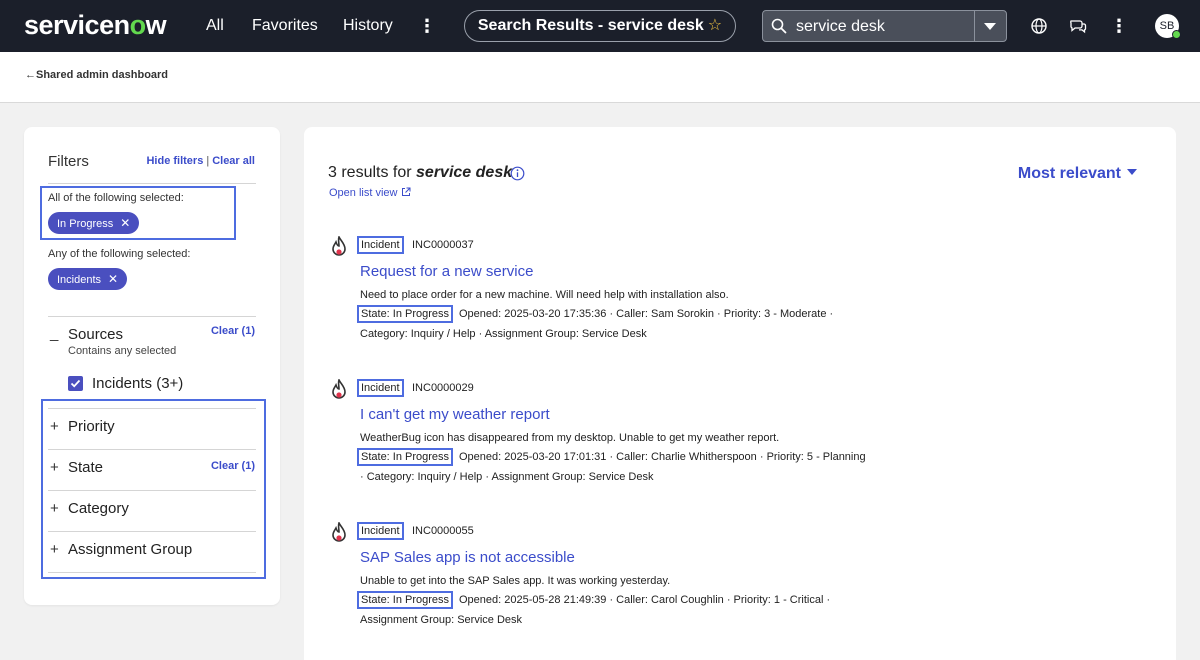  Describe the element at coordinates (441, 620) in the screenshot. I see `result-meta: Assignment Group: Service Desk` at that location.